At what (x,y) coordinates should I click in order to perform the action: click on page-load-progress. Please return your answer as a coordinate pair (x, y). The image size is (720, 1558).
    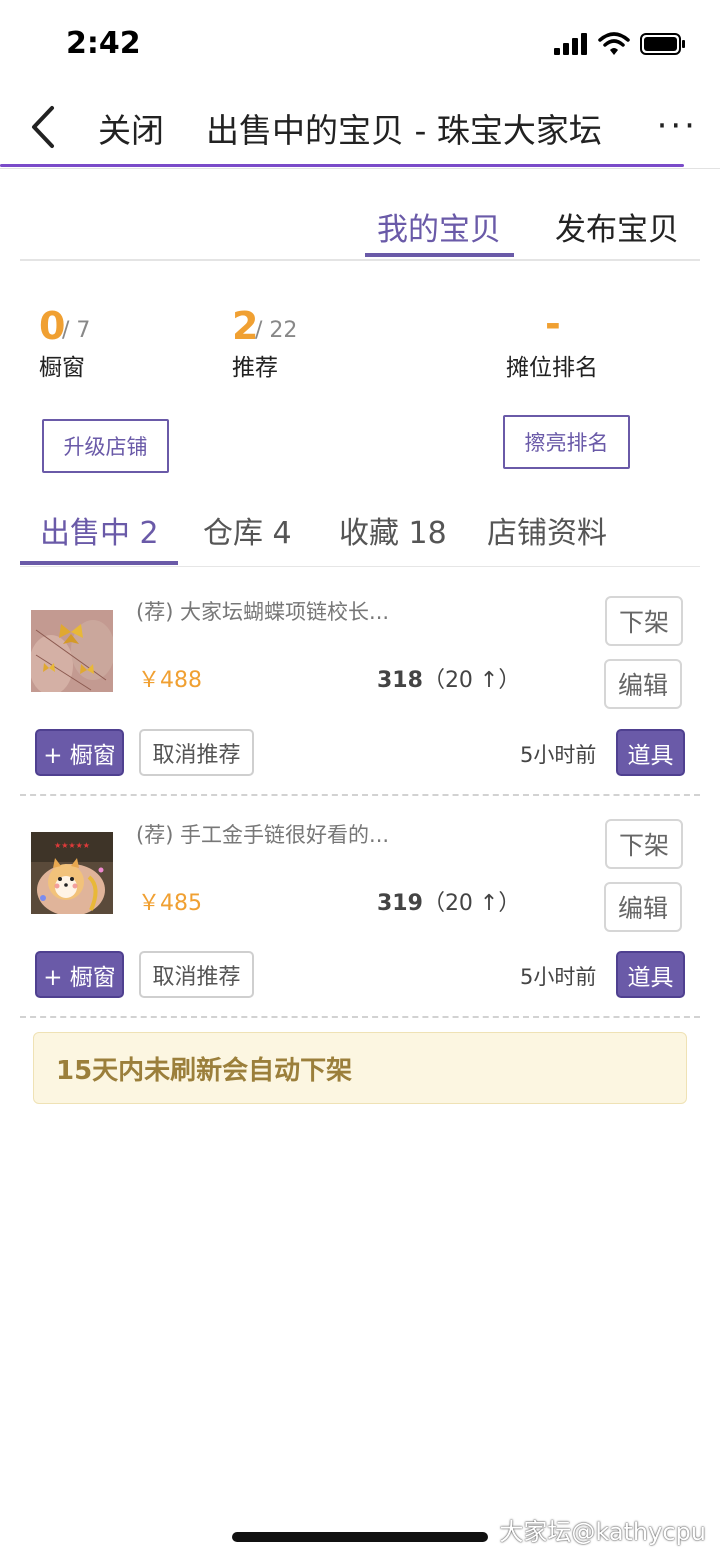
    Looking at the image, I should click on (342, 165).